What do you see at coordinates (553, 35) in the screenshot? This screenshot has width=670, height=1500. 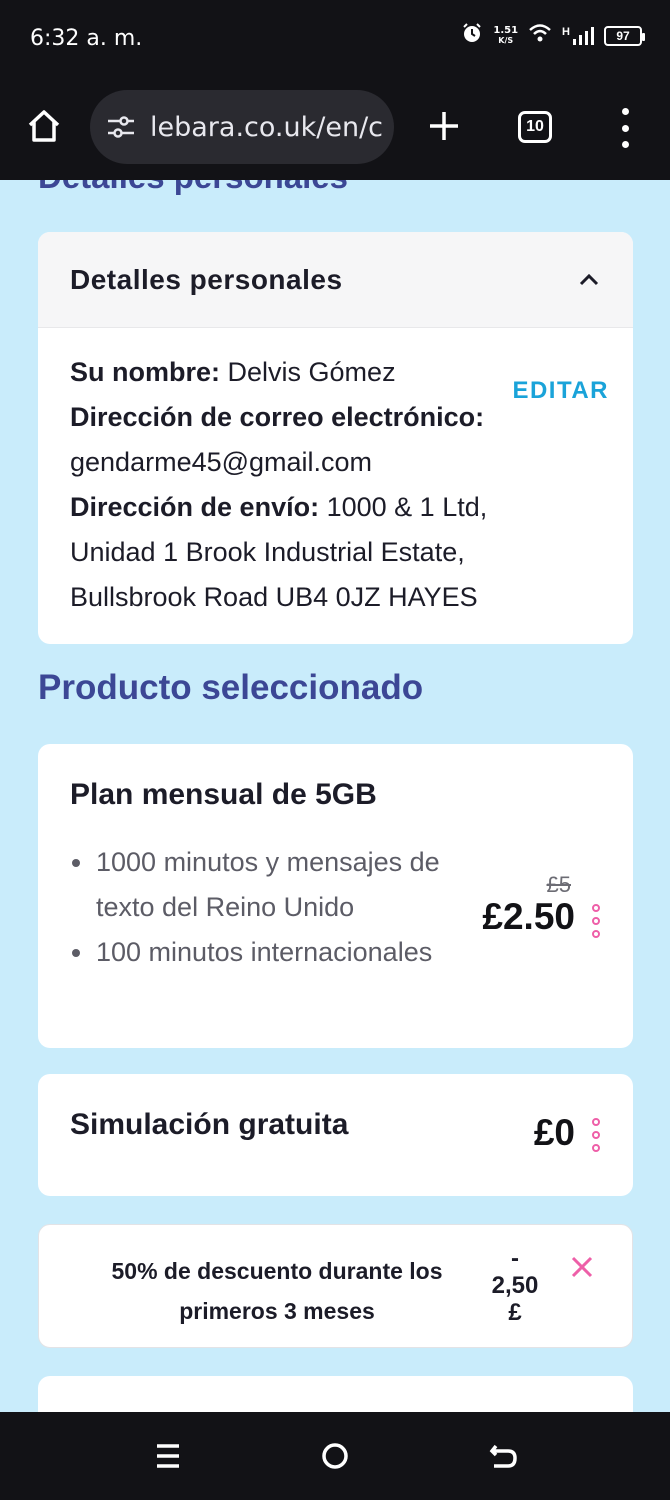 I see `status-icons: 1.51 K/S H 97` at bounding box center [553, 35].